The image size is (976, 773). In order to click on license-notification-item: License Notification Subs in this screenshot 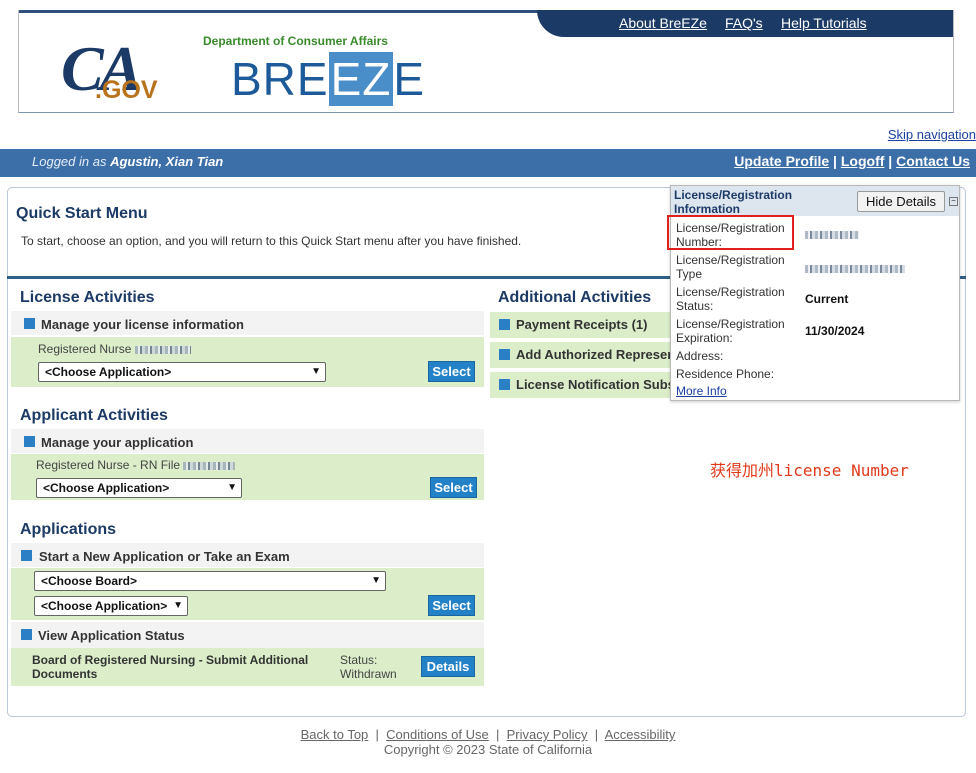, I will do `click(580, 385)`.